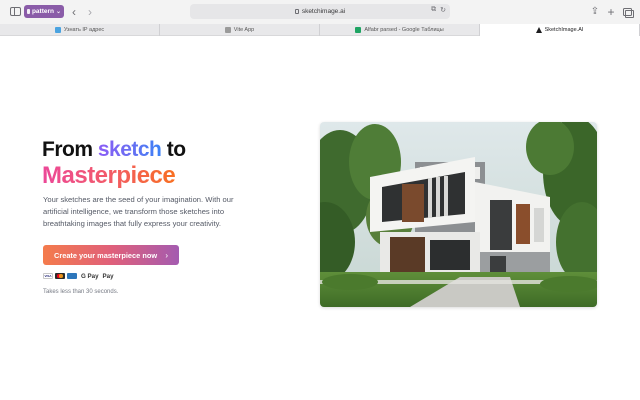 This screenshot has height=400, width=640. I want to click on visa-icon: VISA, so click(48, 276).